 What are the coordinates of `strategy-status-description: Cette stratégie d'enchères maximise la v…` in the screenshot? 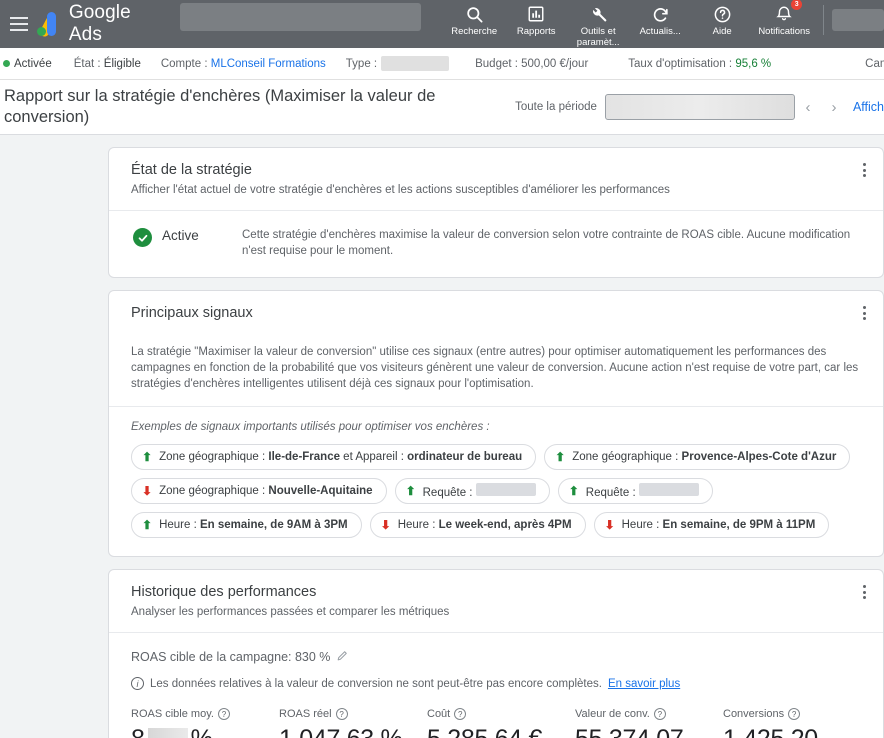 It's located at (546, 243).